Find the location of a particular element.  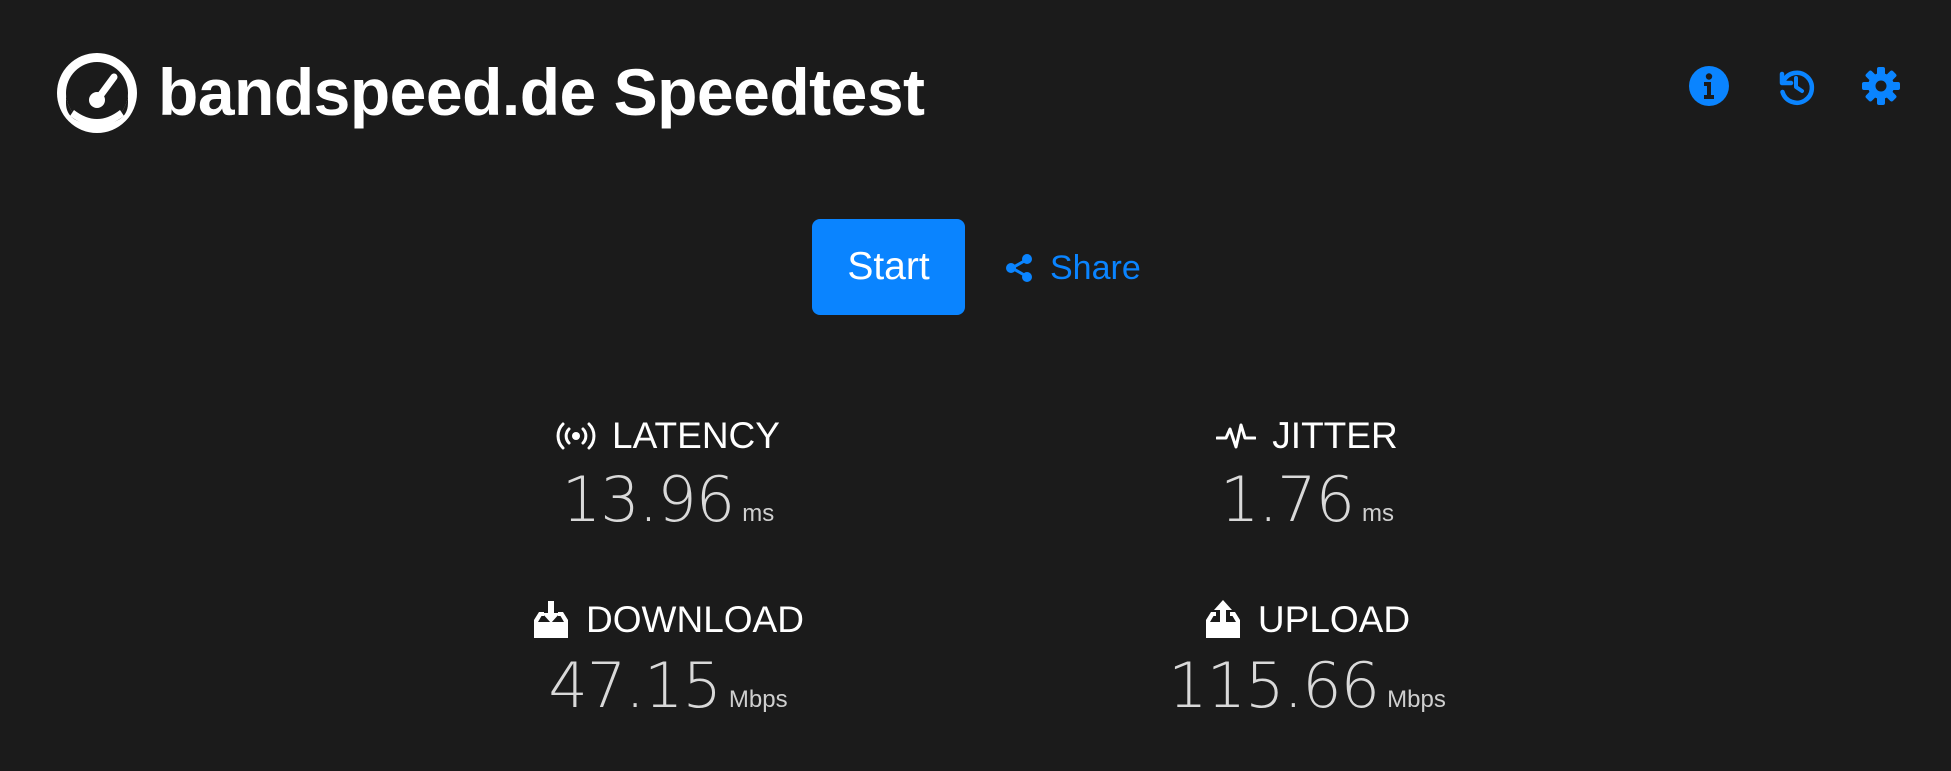

upload-tray-icon is located at coordinates (1222, 619).